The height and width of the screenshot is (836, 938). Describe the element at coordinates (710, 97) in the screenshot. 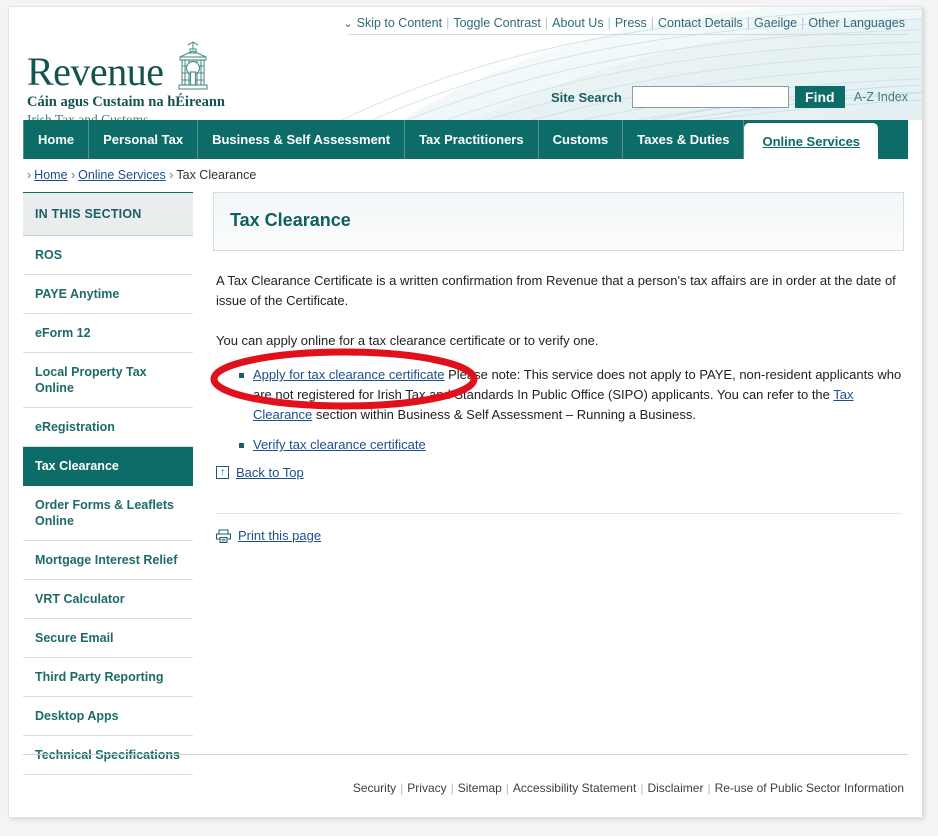

I see `search-input` at that location.